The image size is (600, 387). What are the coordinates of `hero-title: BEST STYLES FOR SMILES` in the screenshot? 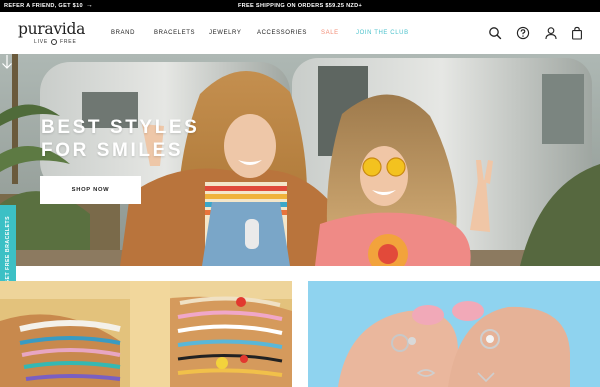 It's located at (120, 139).